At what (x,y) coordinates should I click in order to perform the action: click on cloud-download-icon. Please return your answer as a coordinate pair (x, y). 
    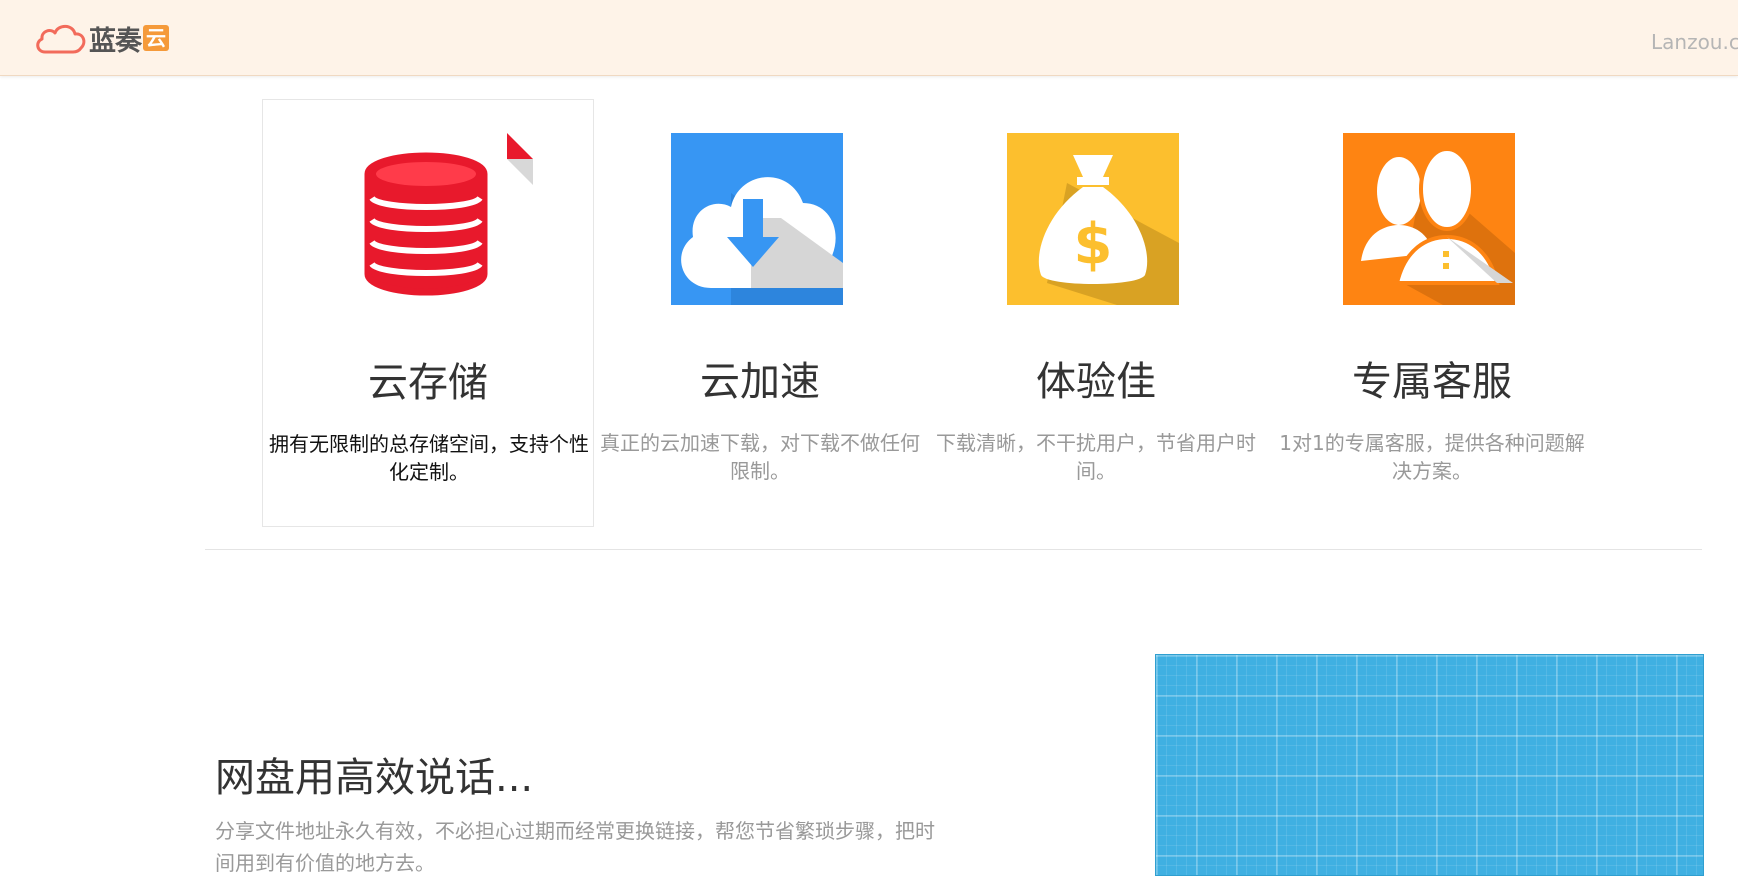
    Looking at the image, I should click on (757, 219).